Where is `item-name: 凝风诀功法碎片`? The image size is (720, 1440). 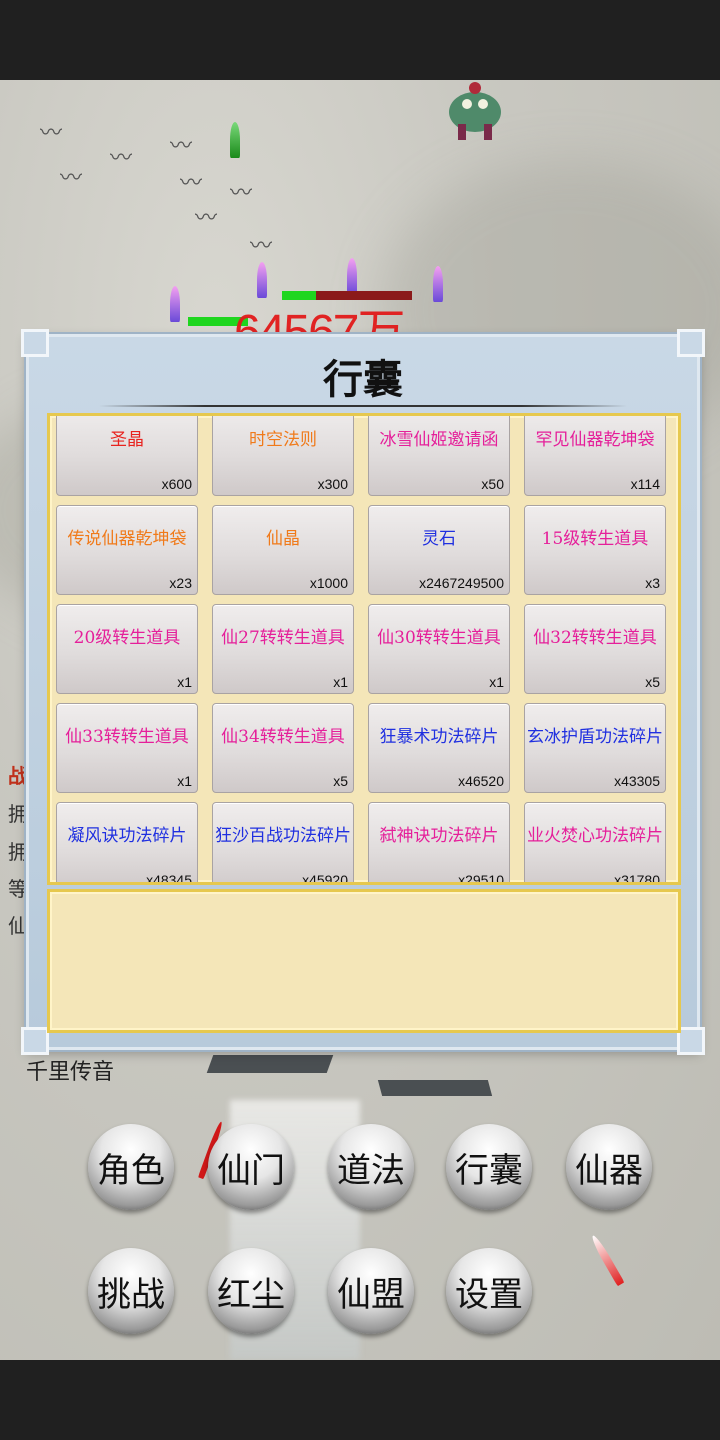 item-name: 凝风诀功法碎片 is located at coordinates (127, 836).